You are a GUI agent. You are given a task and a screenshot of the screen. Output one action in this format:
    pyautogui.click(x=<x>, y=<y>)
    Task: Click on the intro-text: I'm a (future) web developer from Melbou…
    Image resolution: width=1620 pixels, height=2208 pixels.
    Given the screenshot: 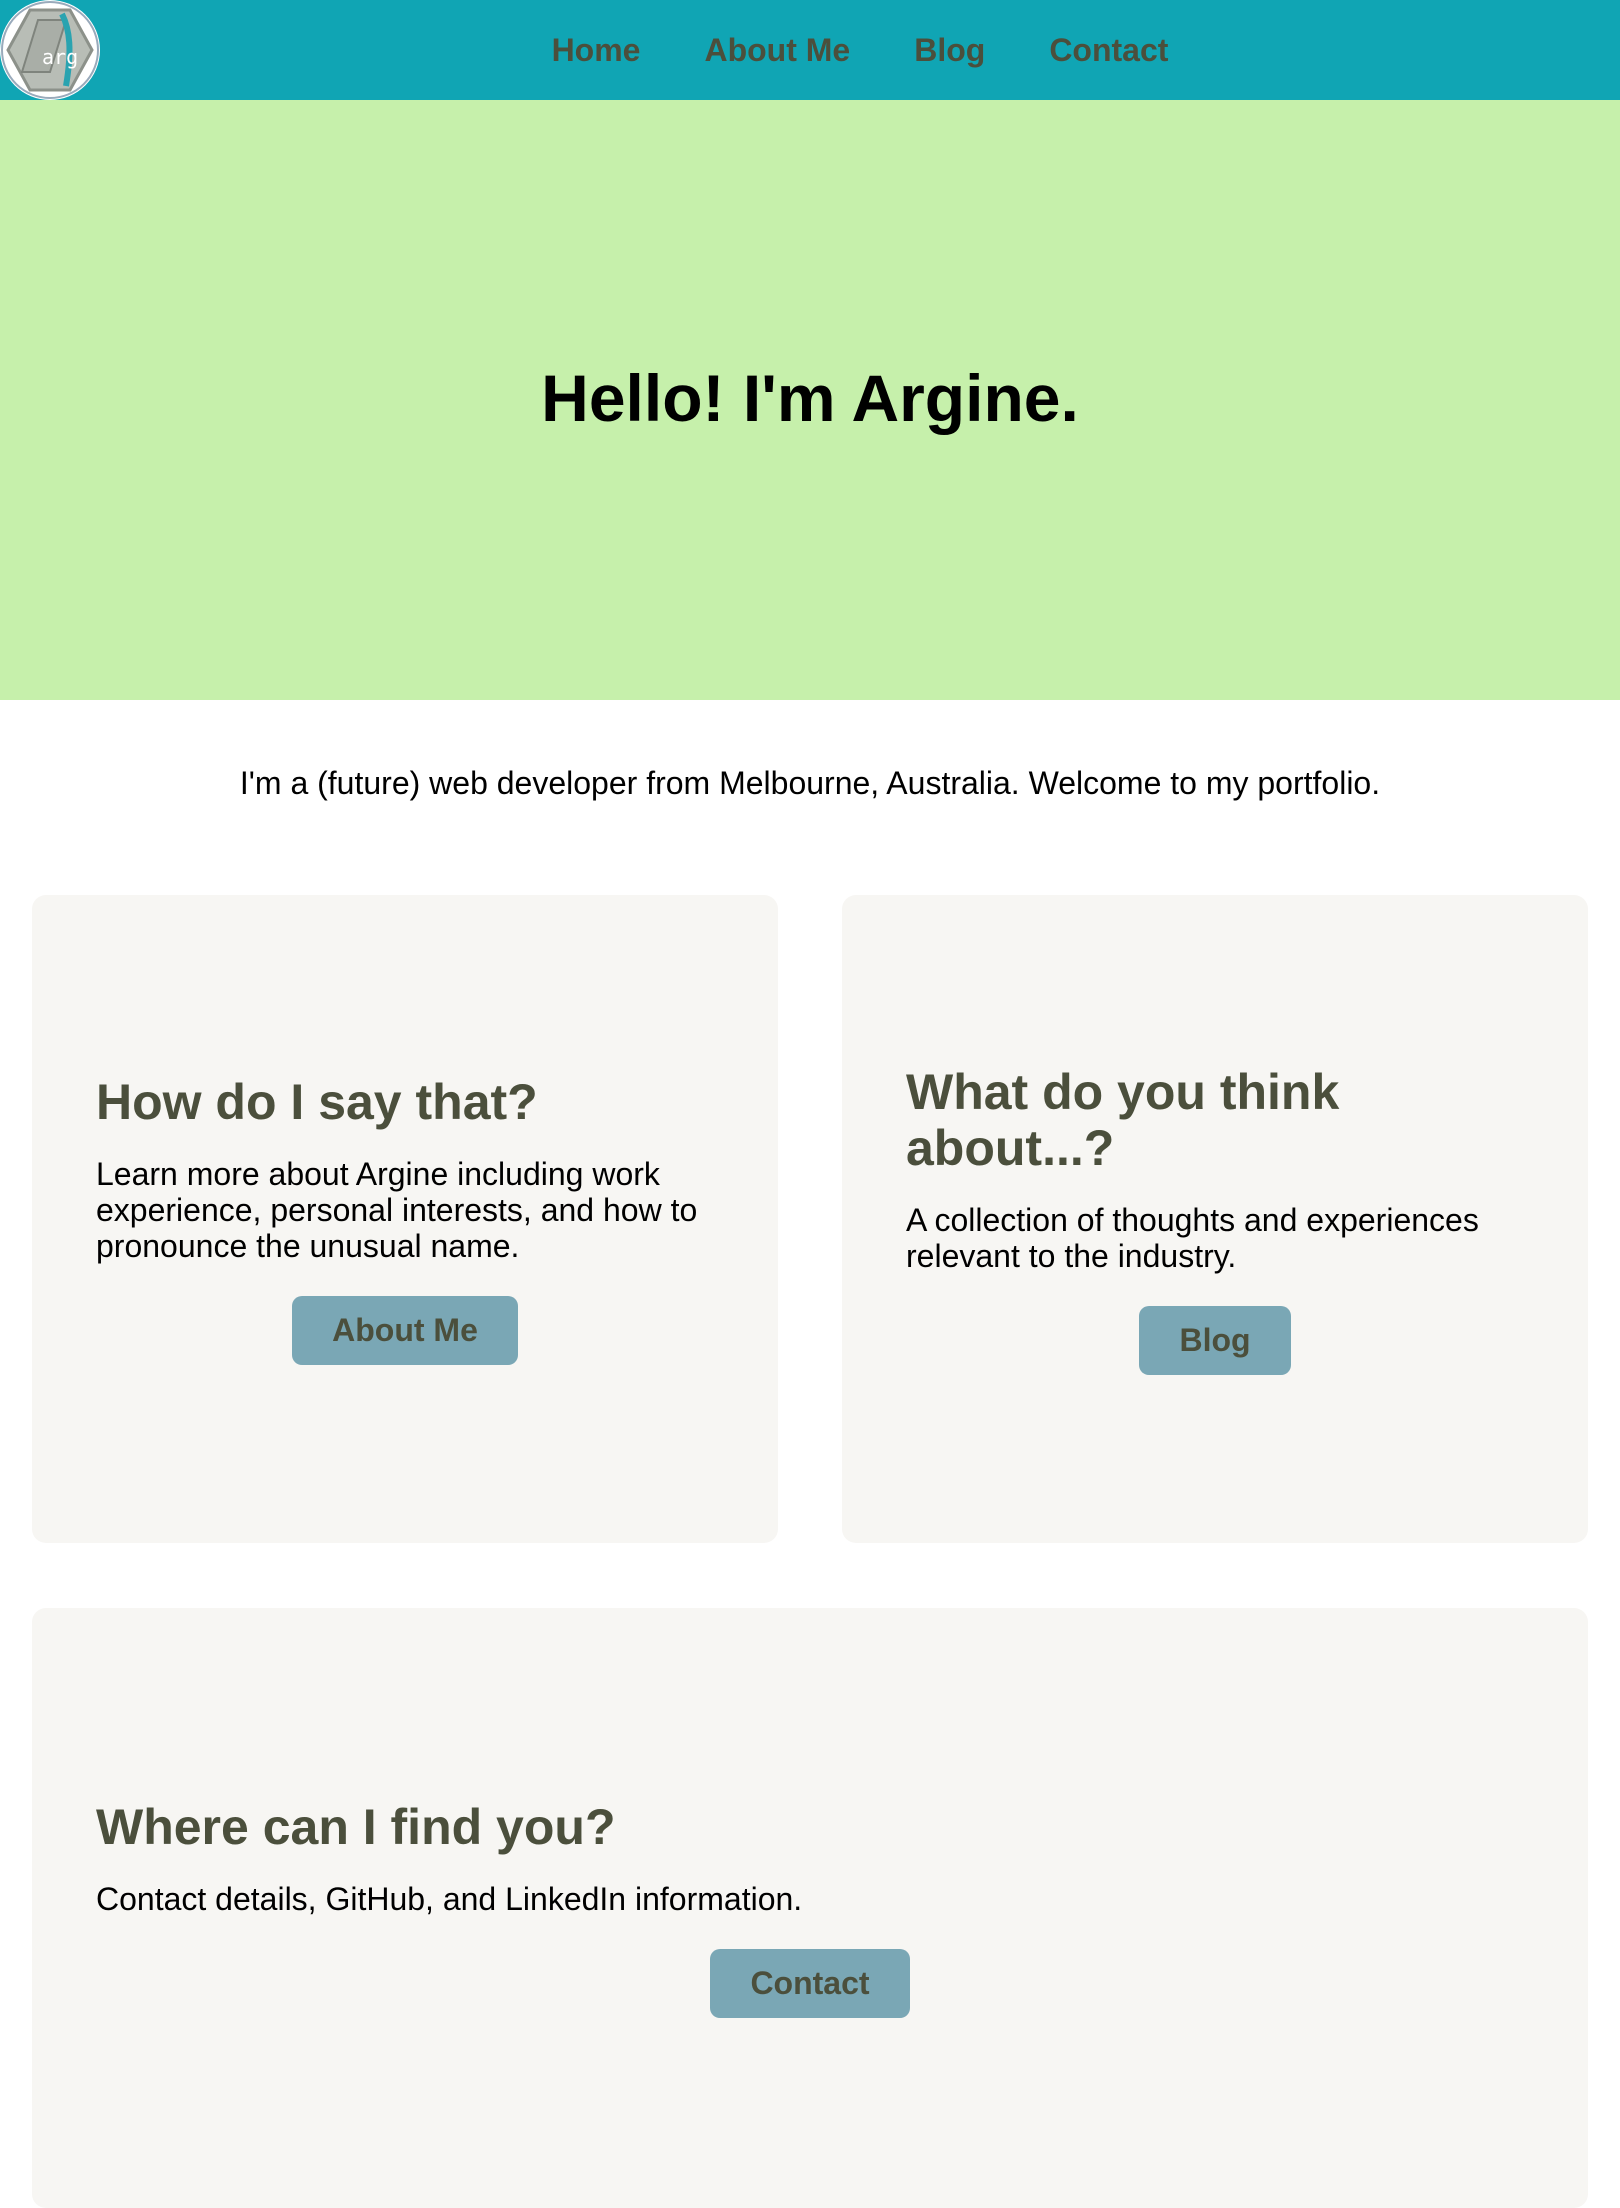 What is the action you would take?
    pyautogui.click(x=810, y=783)
    